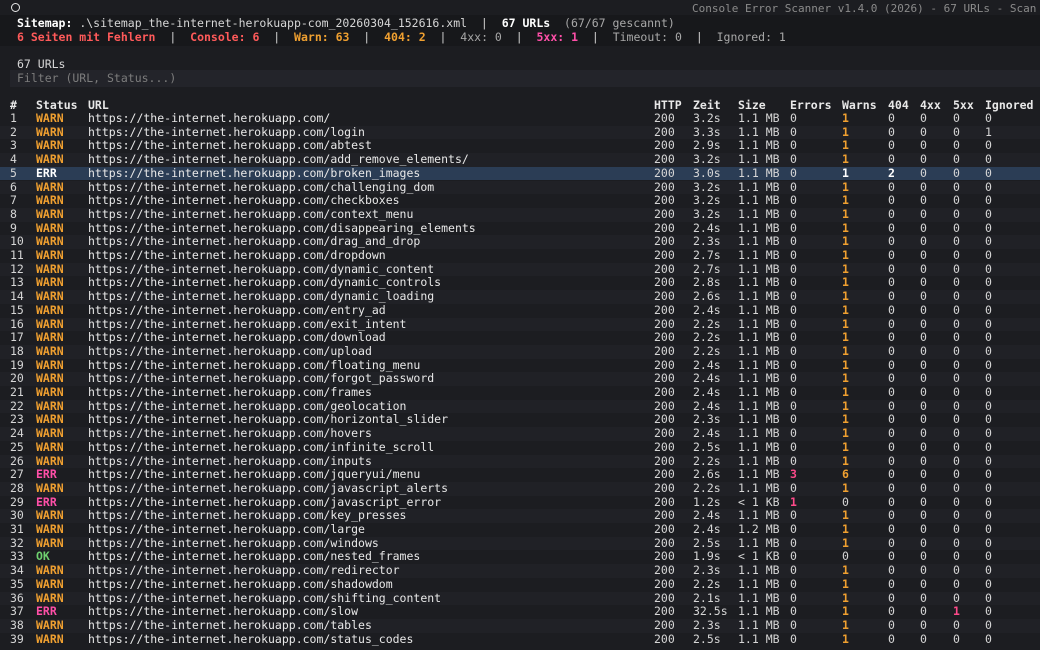 Image resolution: width=1040 pixels, height=650 pixels. Describe the element at coordinates (13, 131) in the screenshot. I see `cell-num: 2` at that location.